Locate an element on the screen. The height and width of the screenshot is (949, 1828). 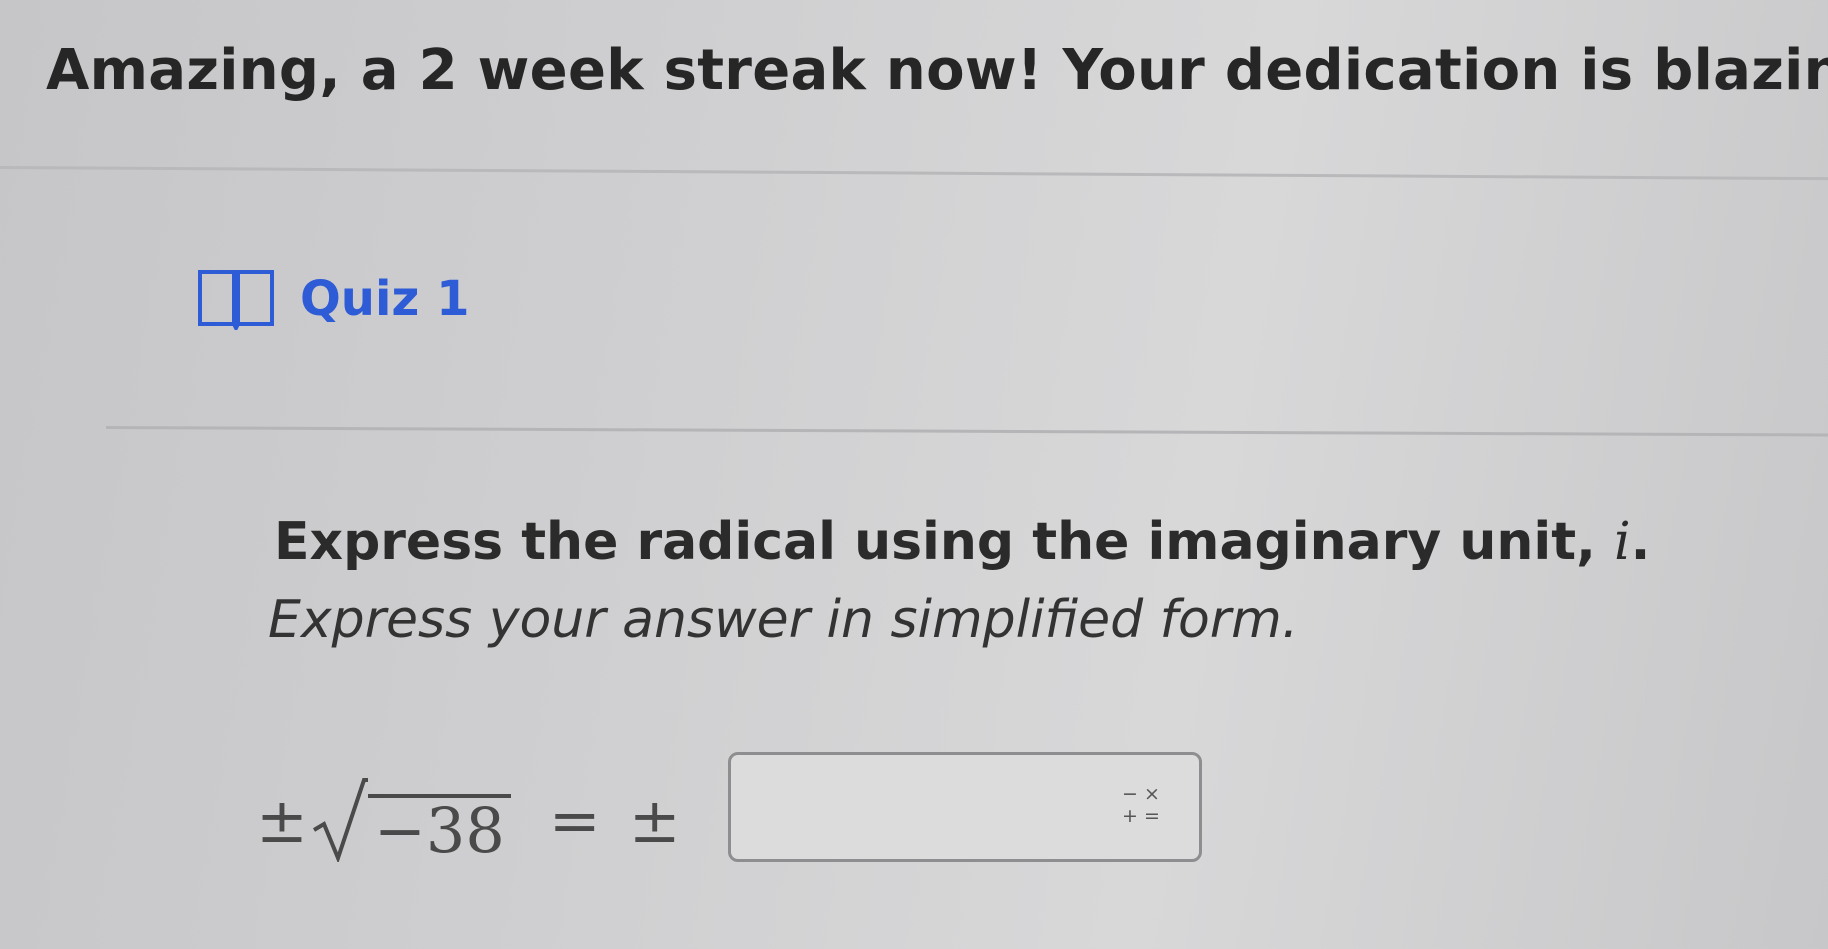
square-root: −38 is located at coordinates (411, 820).